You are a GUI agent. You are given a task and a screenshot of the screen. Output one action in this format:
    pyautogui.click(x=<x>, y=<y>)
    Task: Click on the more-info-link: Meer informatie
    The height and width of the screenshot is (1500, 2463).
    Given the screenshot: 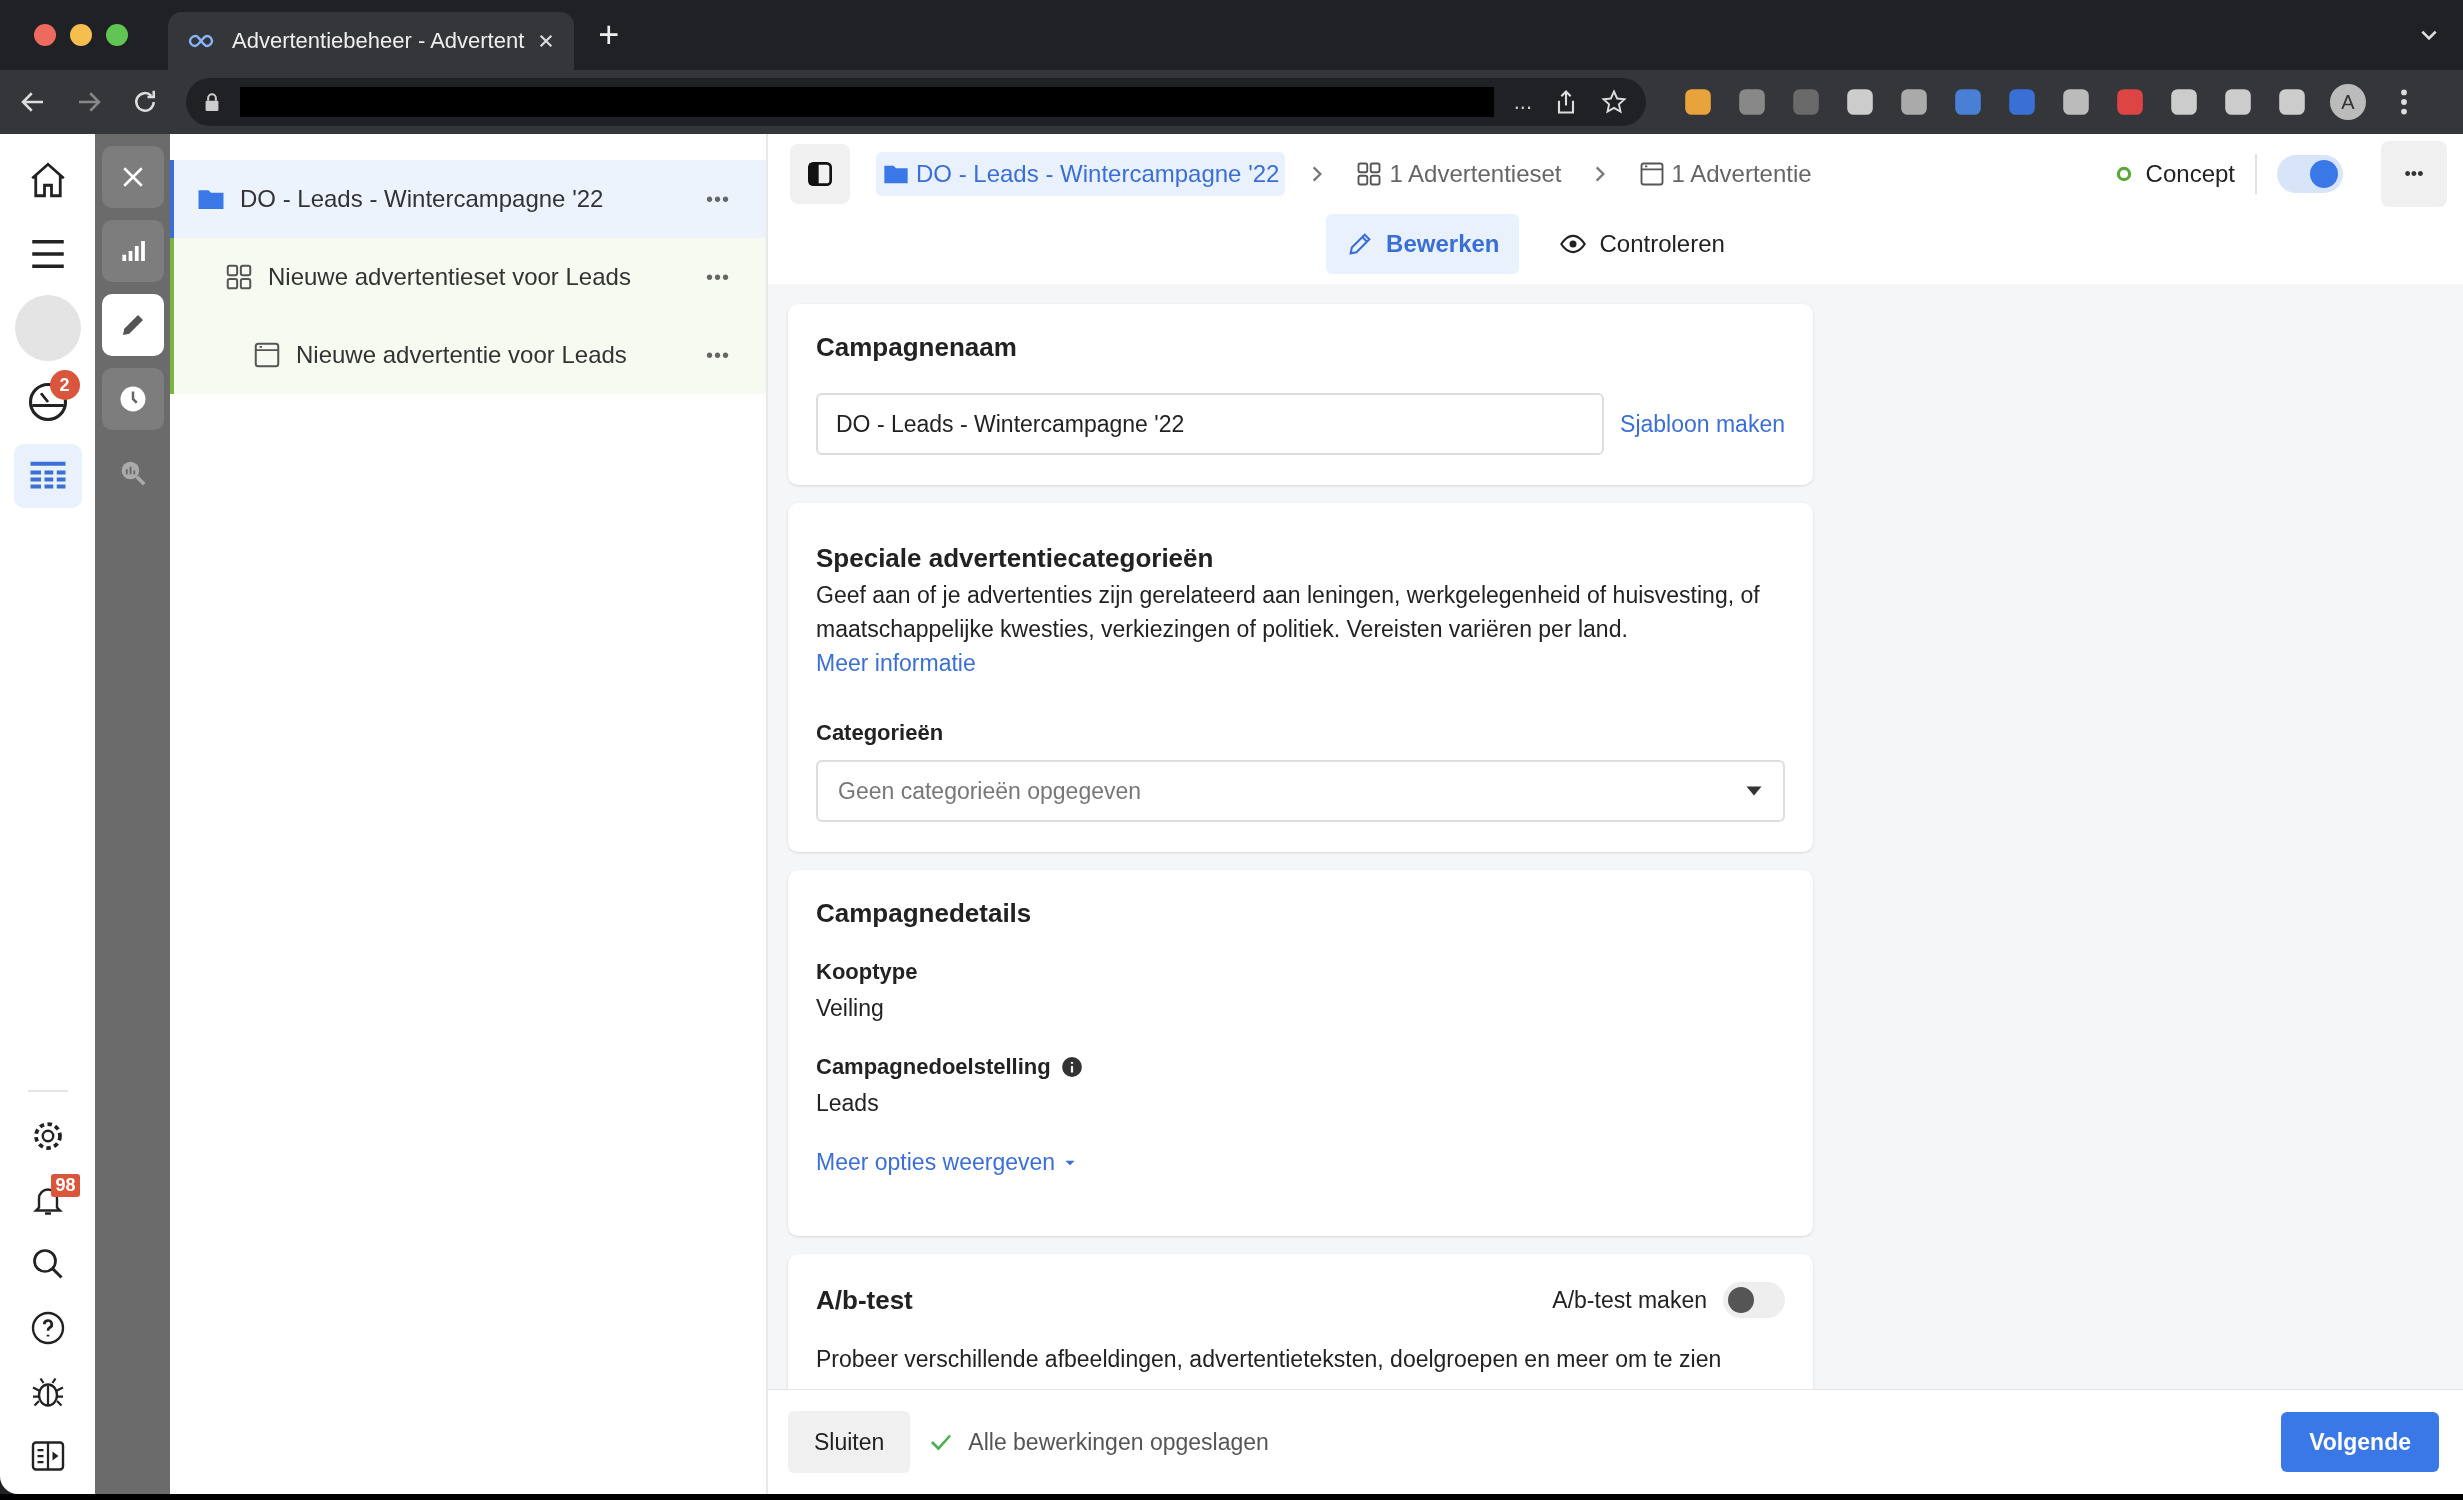 What is the action you would take?
    pyautogui.click(x=896, y=663)
    